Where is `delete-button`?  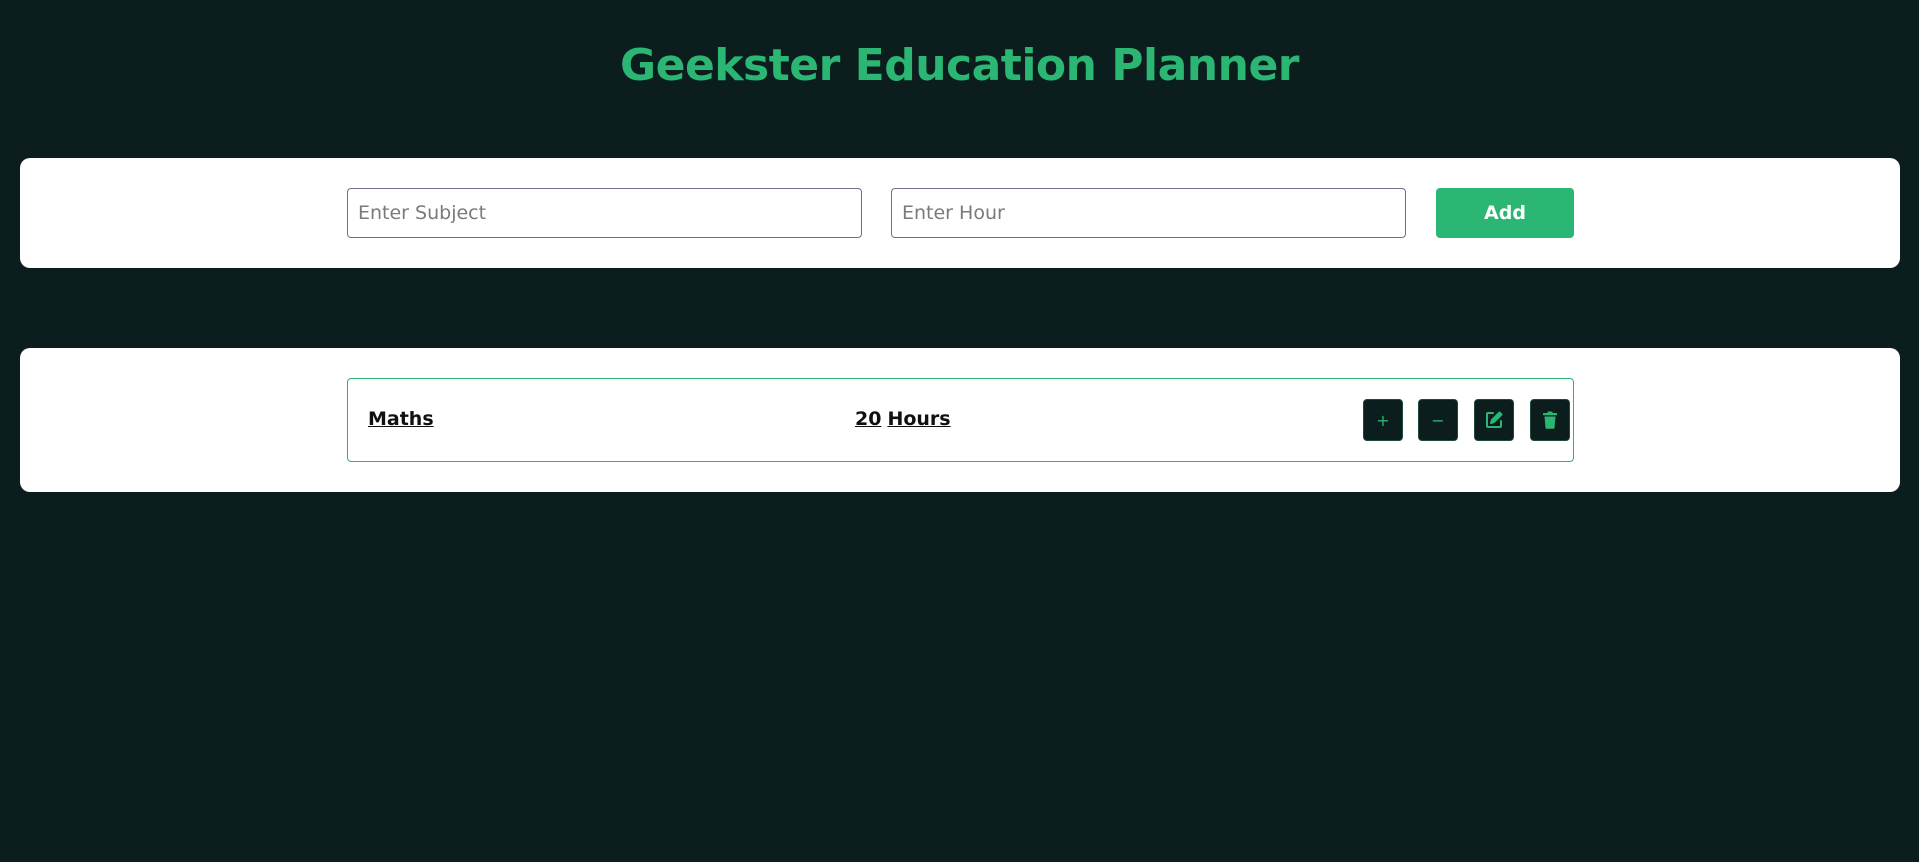
delete-button is located at coordinates (1550, 420).